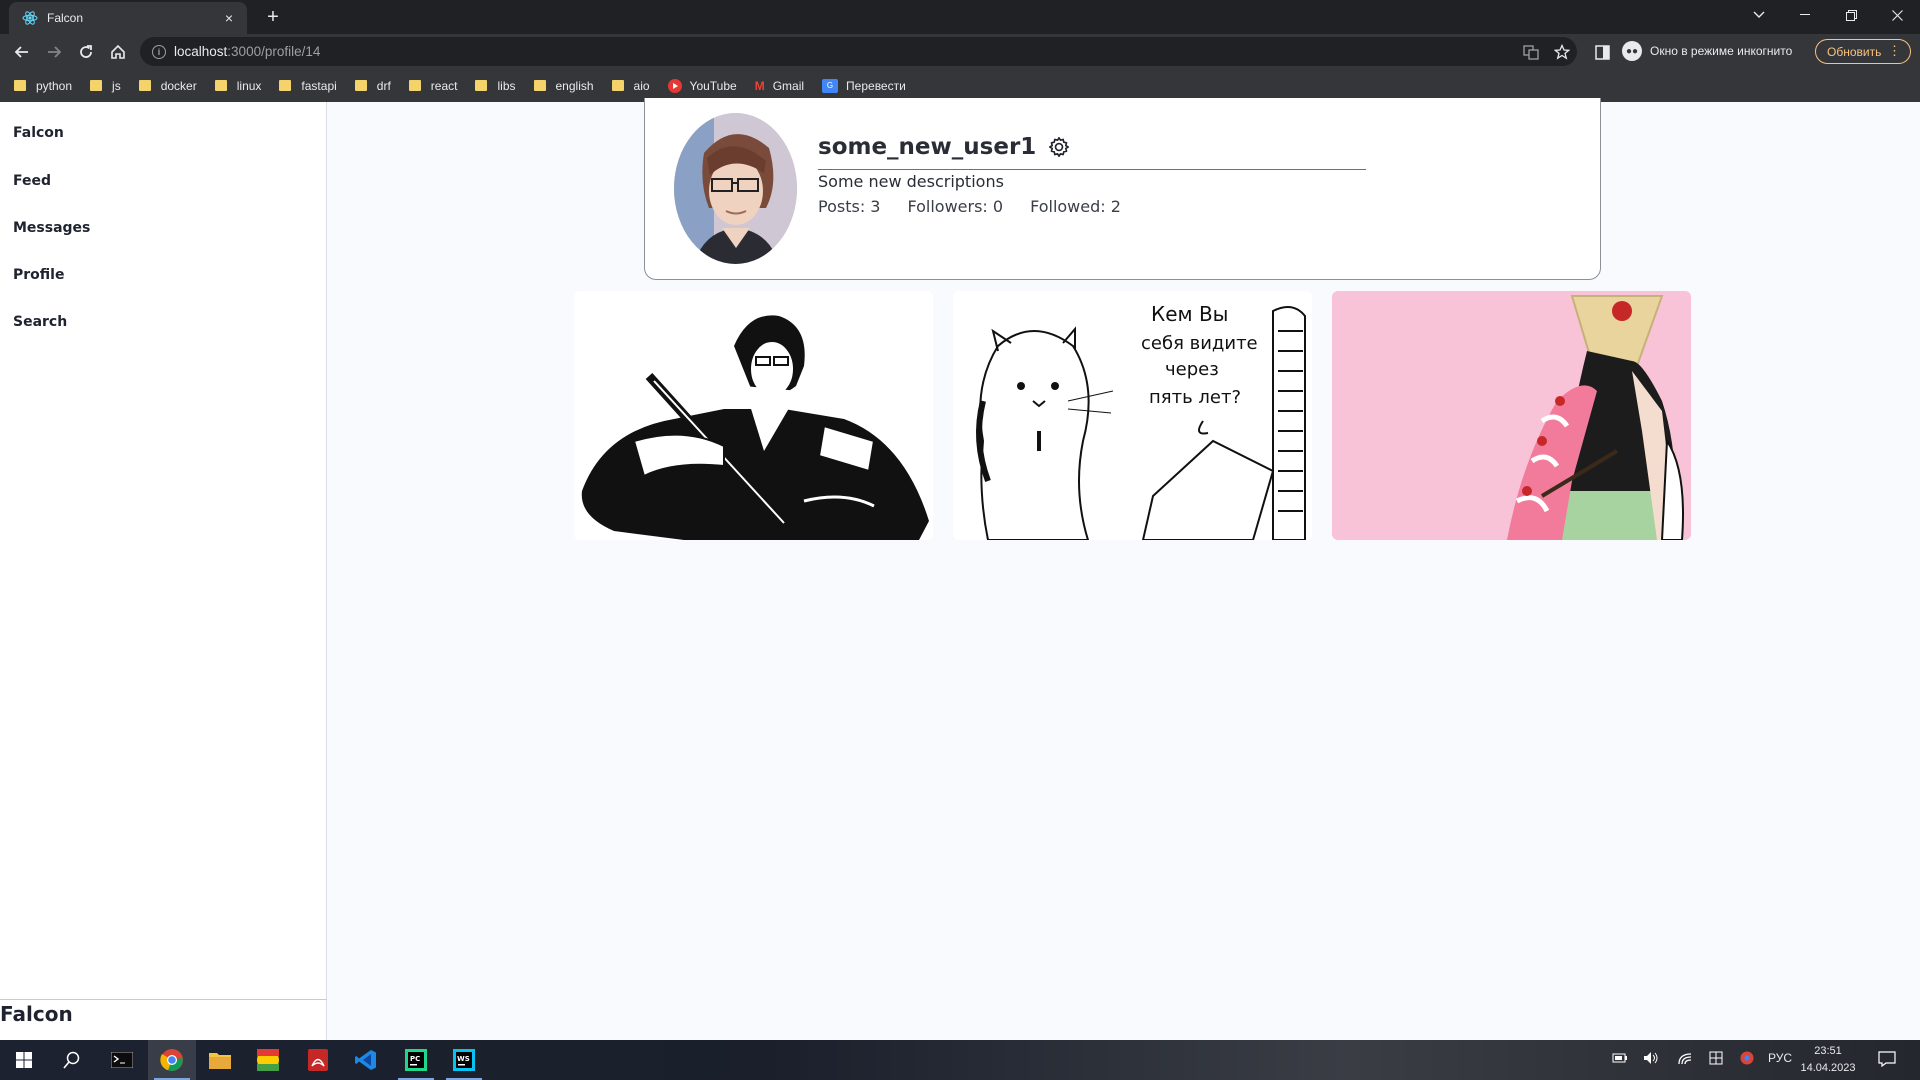 This screenshot has height=1080, width=1920. I want to click on app-stripes-icon, so click(268, 1060).